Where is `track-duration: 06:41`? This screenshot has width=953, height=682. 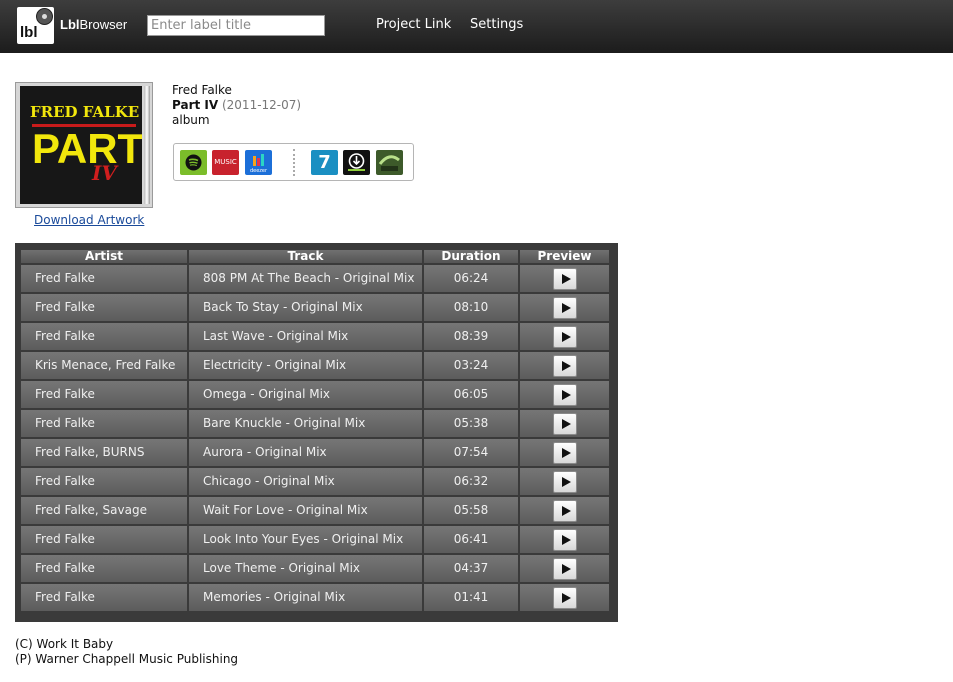 track-duration: 06:41 is located at coordinates (471, 539).